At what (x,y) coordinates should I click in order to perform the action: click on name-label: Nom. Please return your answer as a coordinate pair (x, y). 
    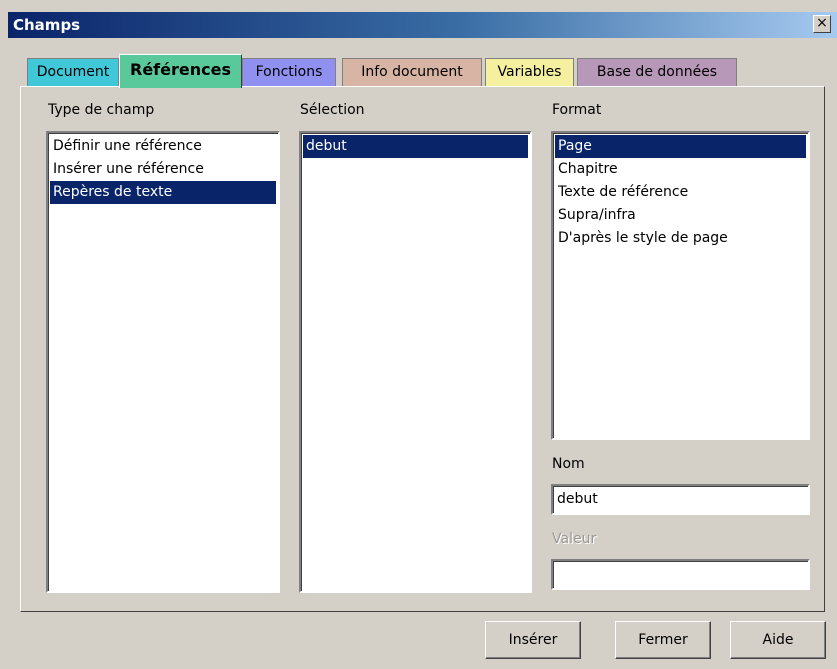
    Looking at the image, I should click on (568, 464).